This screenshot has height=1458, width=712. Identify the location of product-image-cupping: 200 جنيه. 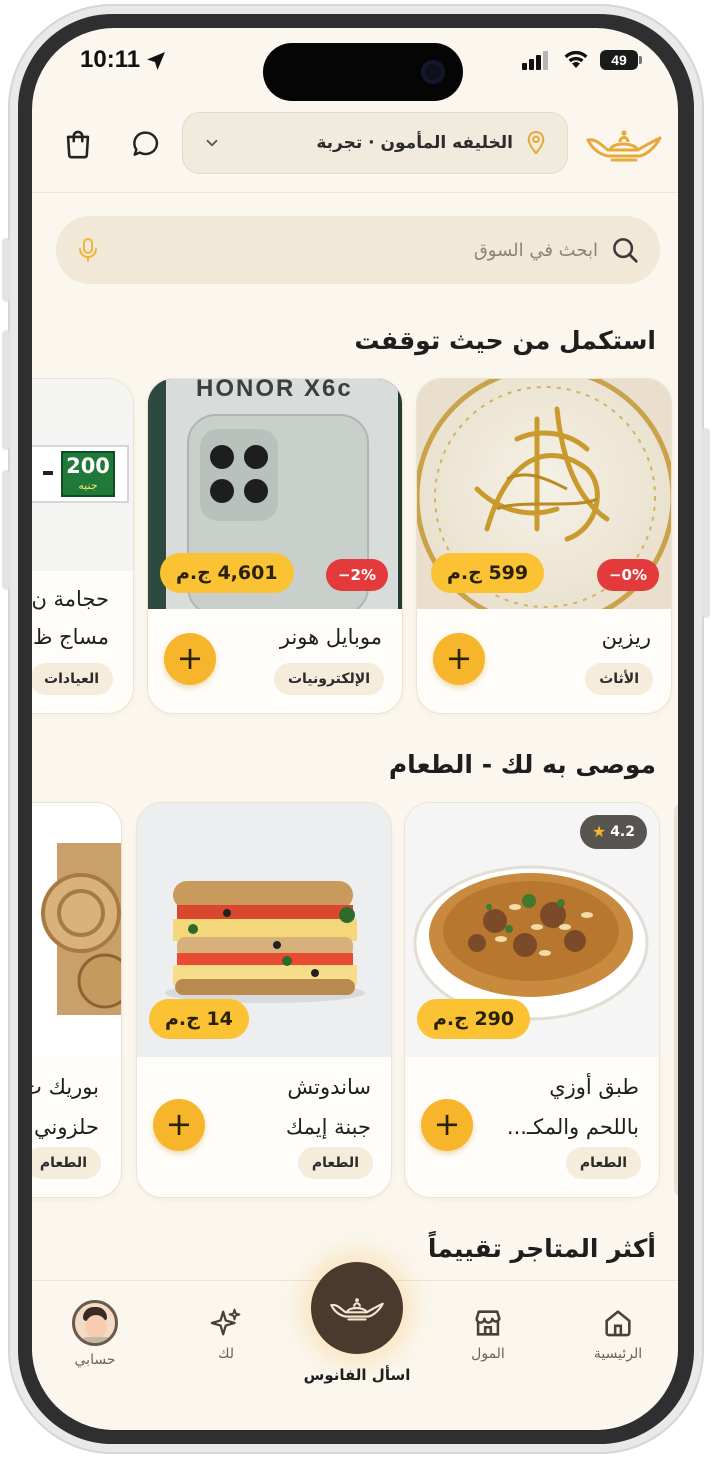
(82, 475).